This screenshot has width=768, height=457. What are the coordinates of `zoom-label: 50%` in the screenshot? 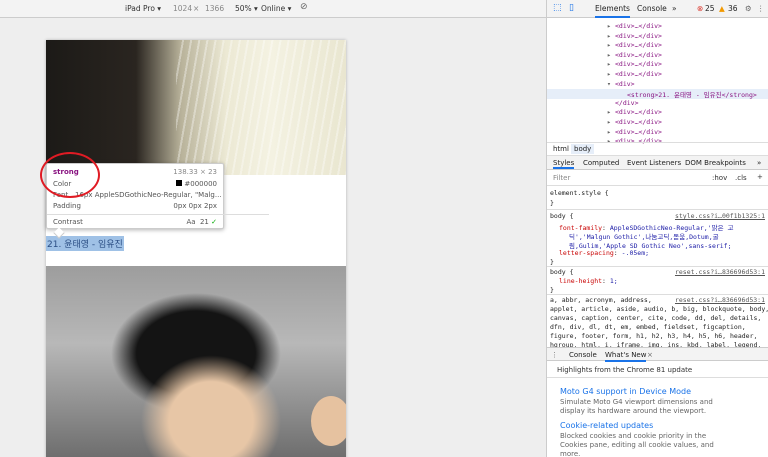 It's located at (243, 8).